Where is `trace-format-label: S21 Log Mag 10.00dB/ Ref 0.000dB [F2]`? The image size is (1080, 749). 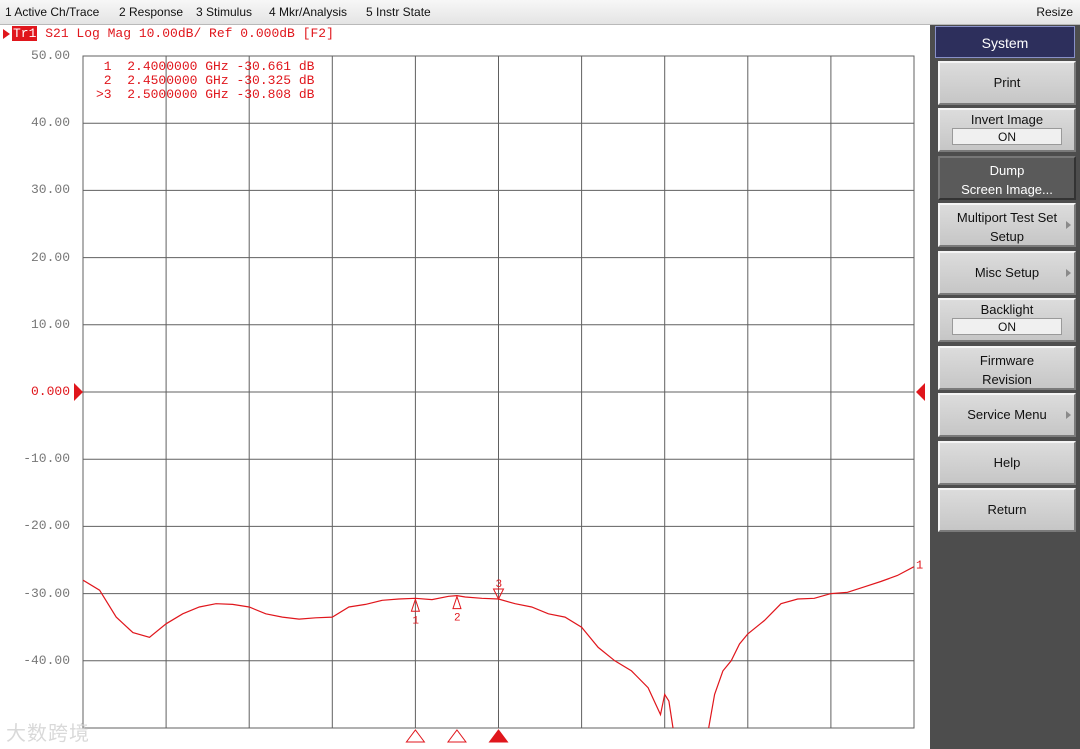
trace-format-label: S21 Log Mag 10.00dB/ Ref 0.000dB [F2] is located at coordinates (189, 33).